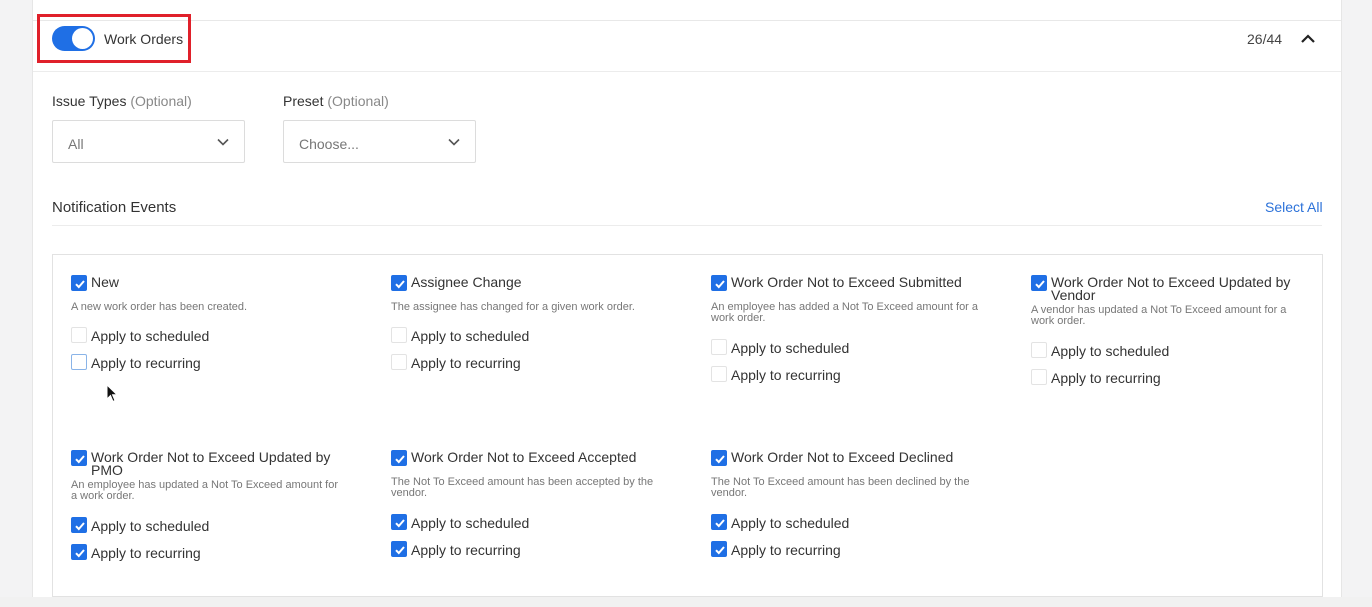 Image resolution: width=1372 pixels, height=607 pixels. I want to click on issue-types-select: All, so click(148, 141).